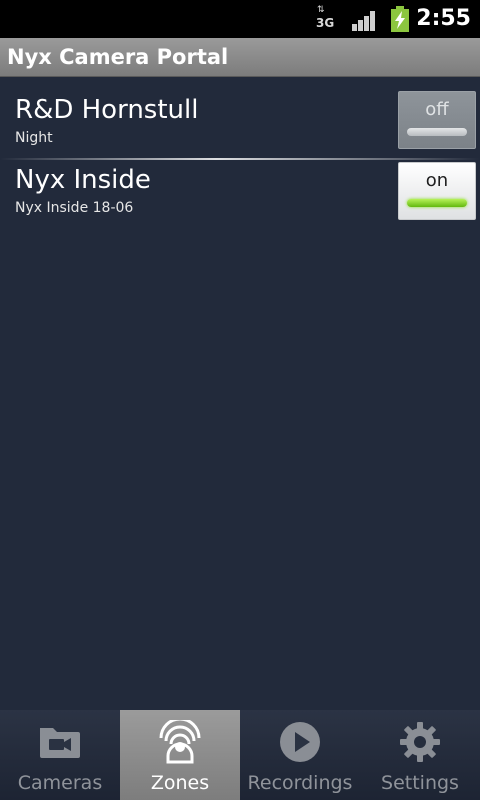  I want to click on signal-strength-icon, so click(364, 20).